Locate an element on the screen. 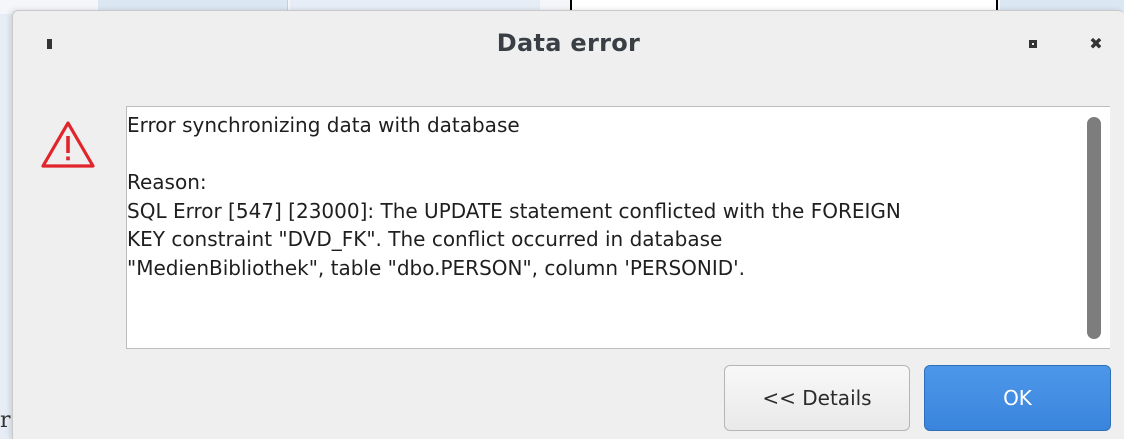 The width and height of the screenshot is (1124, 439). vertical-scrollbar is located at coordinates (1095, 227).